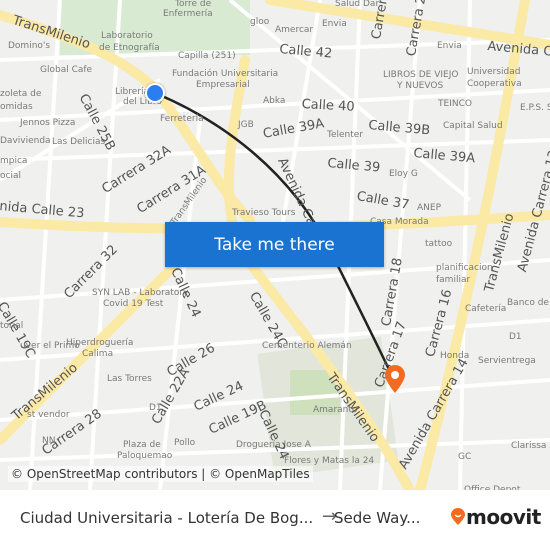  Describe the element at coordinates (207, 56) in the screenshot. I see `map-label: Capilla (251)` at that location.